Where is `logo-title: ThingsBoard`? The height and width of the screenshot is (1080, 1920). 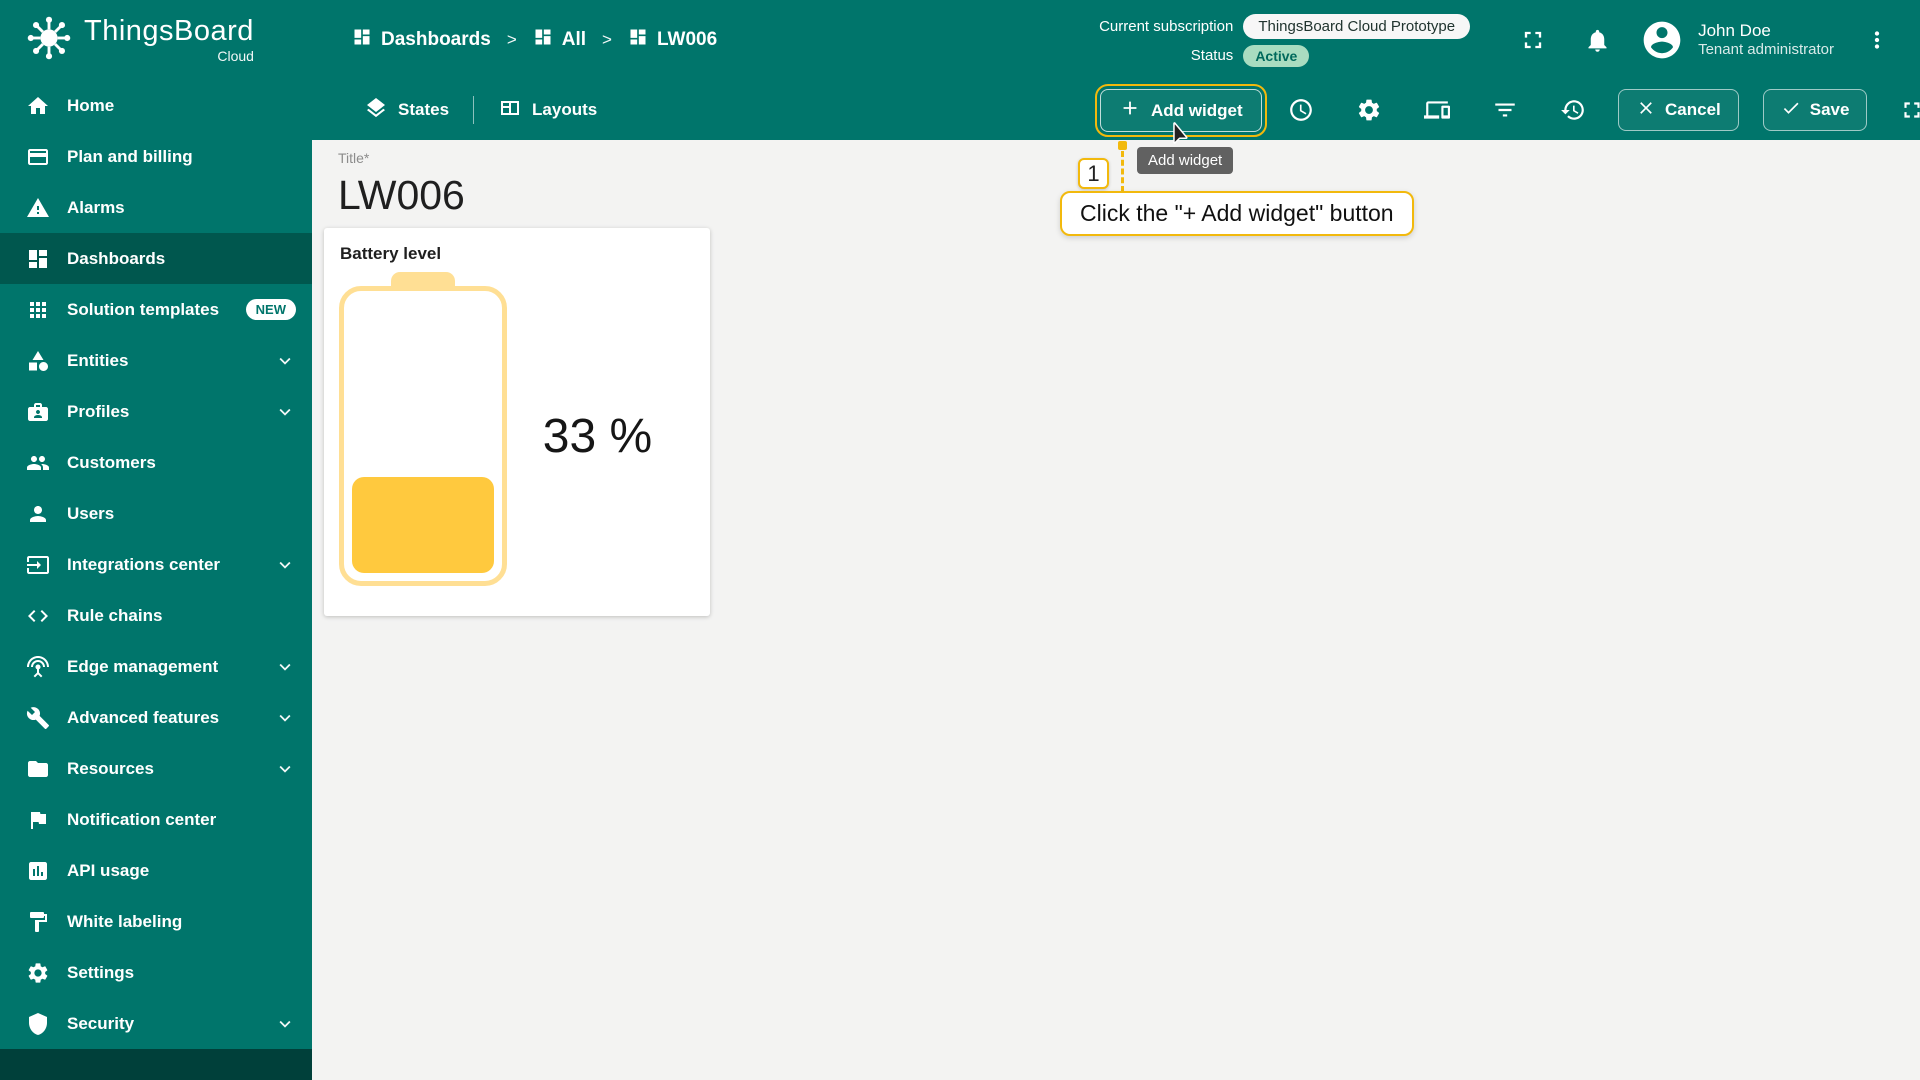 logo-title: ThingsBoard is located at coordinates (169, 31).